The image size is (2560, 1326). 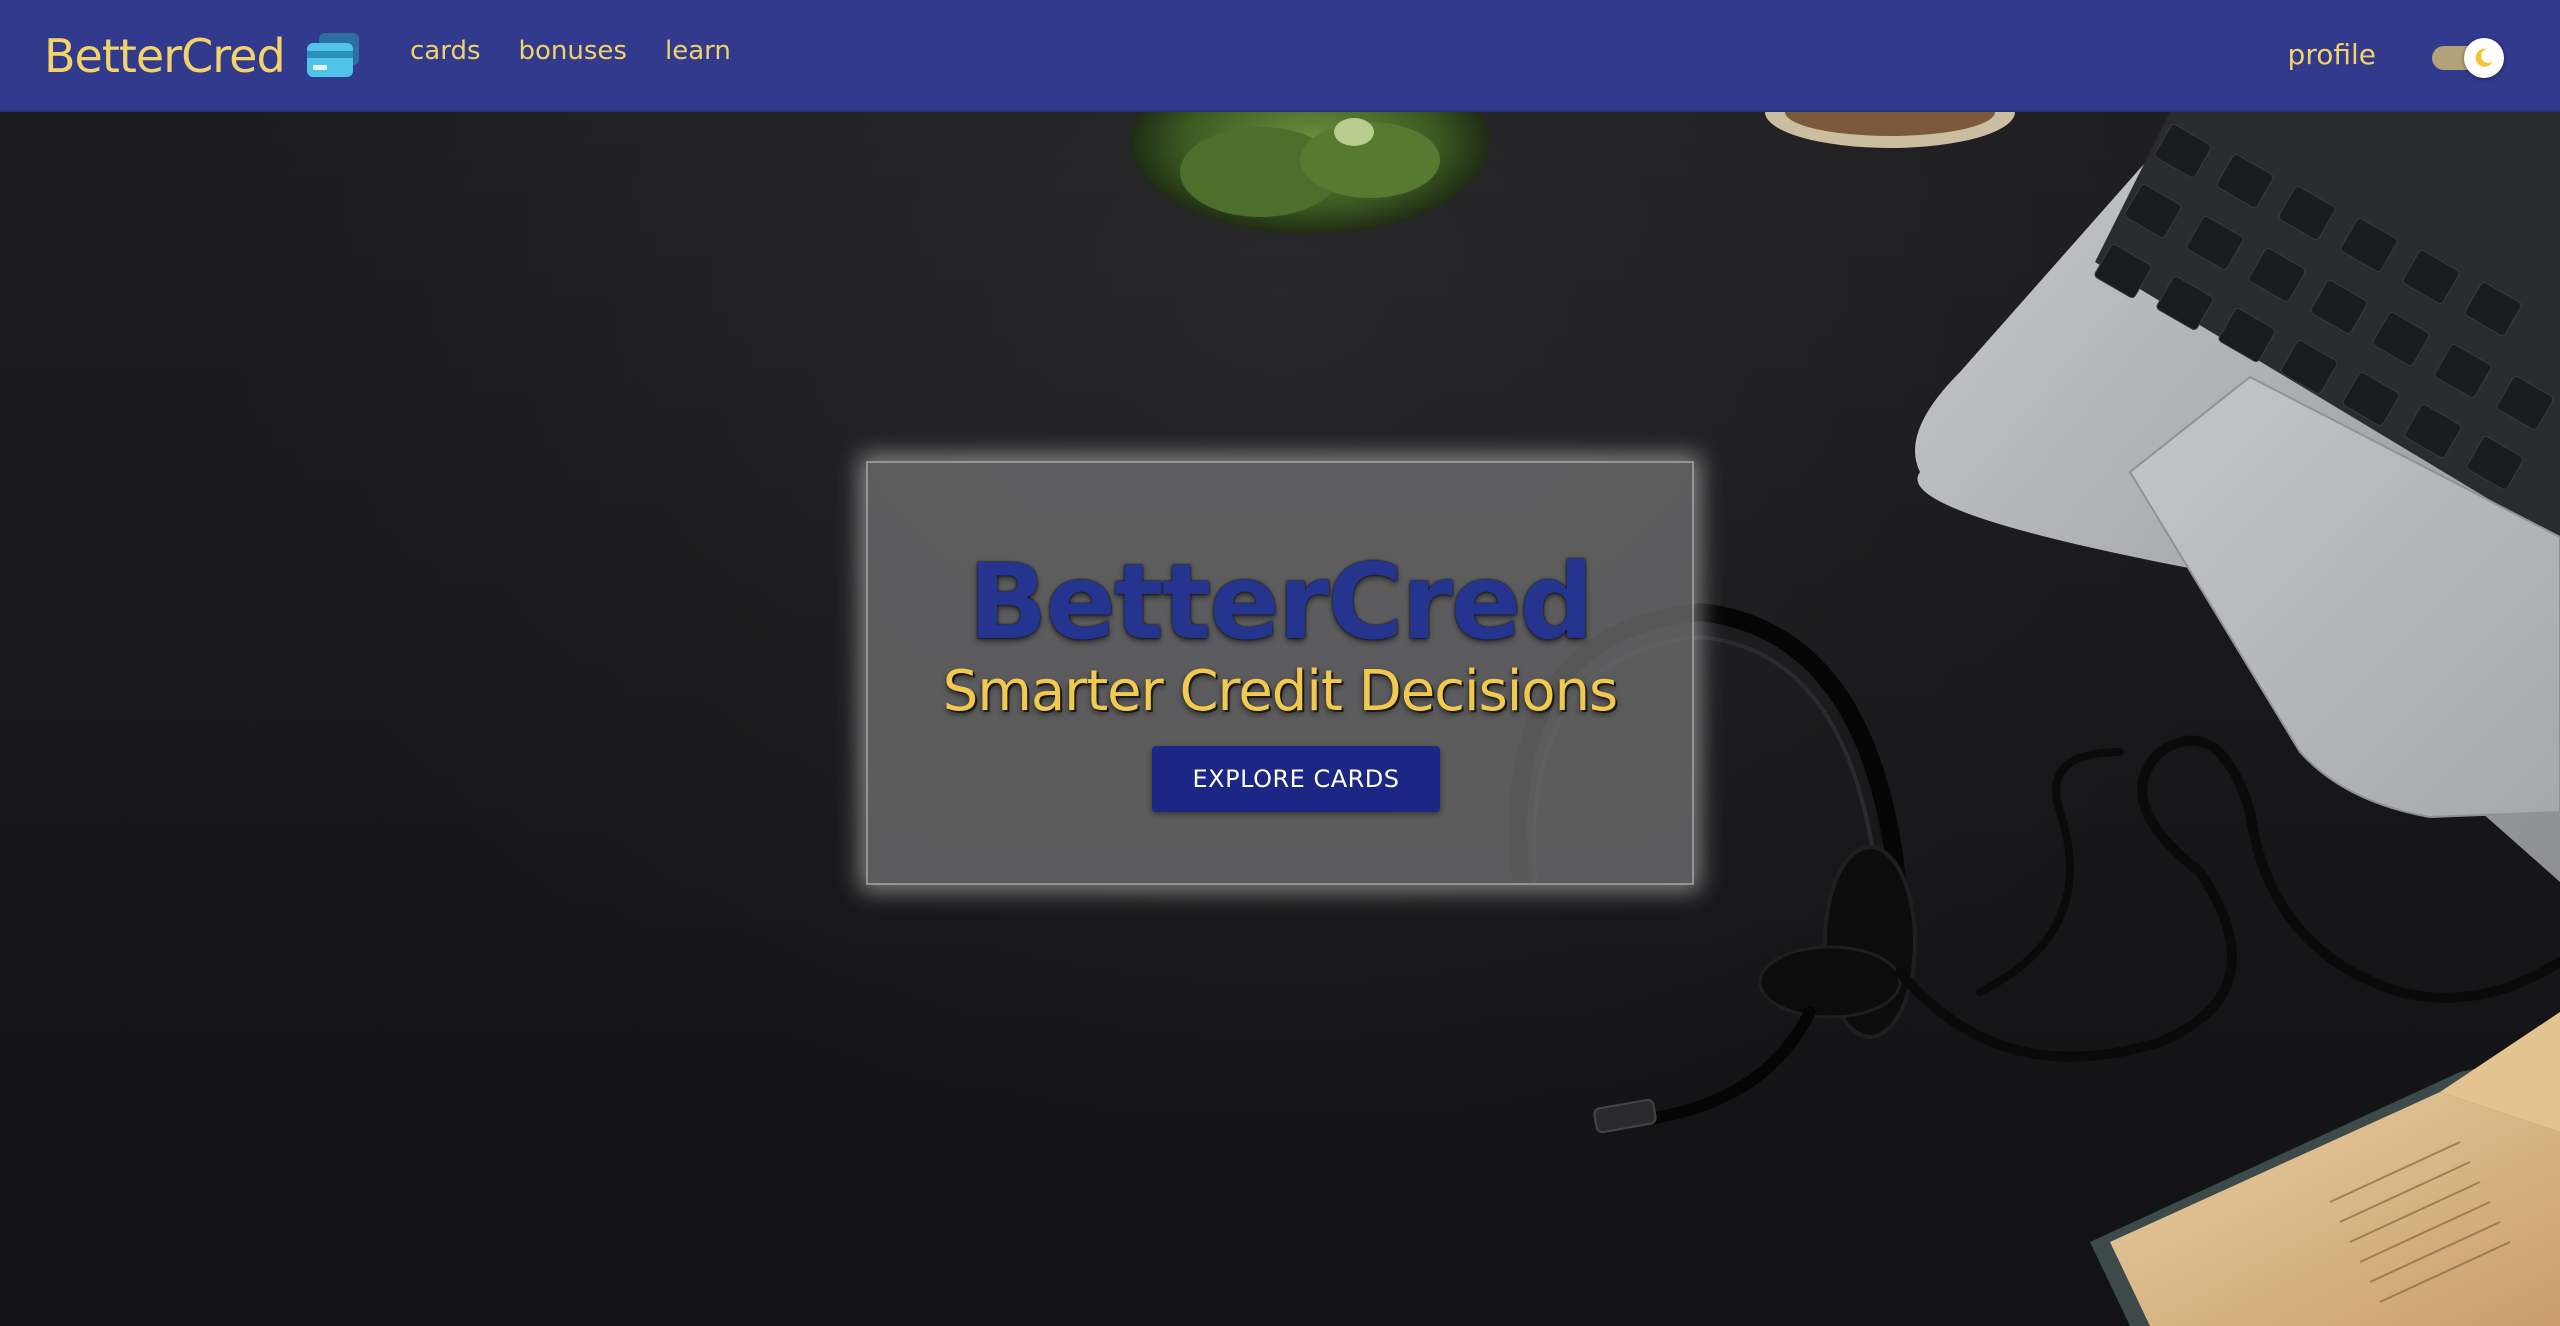 What do you see at coordinates (1281, 602) in the screenshot?
I see `hero-title: BetterCred` at bounding box center [1281, 602].